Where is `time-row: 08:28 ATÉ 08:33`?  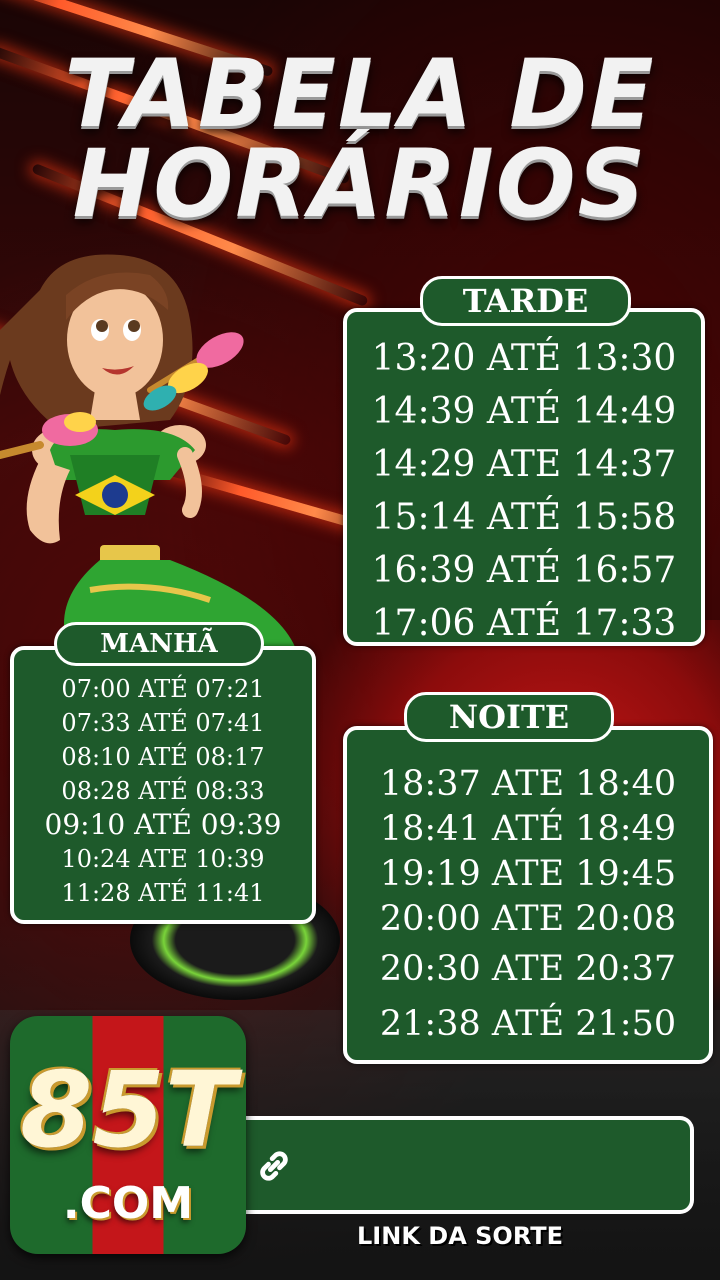 time-row: 08:28 ATÉ 08:33 is located at coordinates (163, 791).